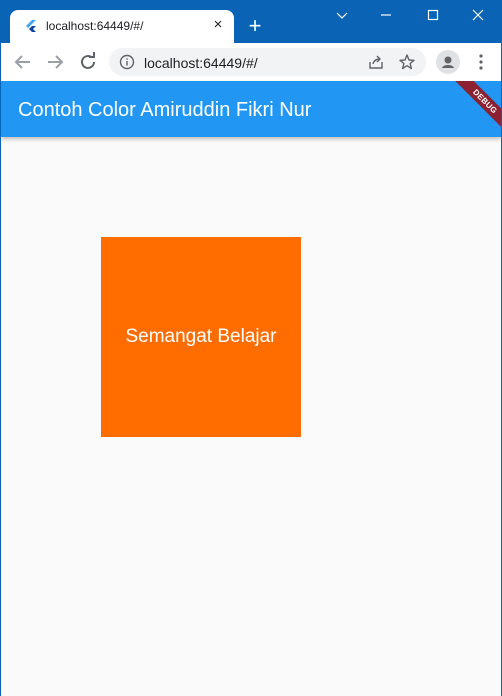 This screenshot has width=502, height=696. I want to click on page-title: Contoh Color Amiruddin Fikri Nur, so click(165, 110).